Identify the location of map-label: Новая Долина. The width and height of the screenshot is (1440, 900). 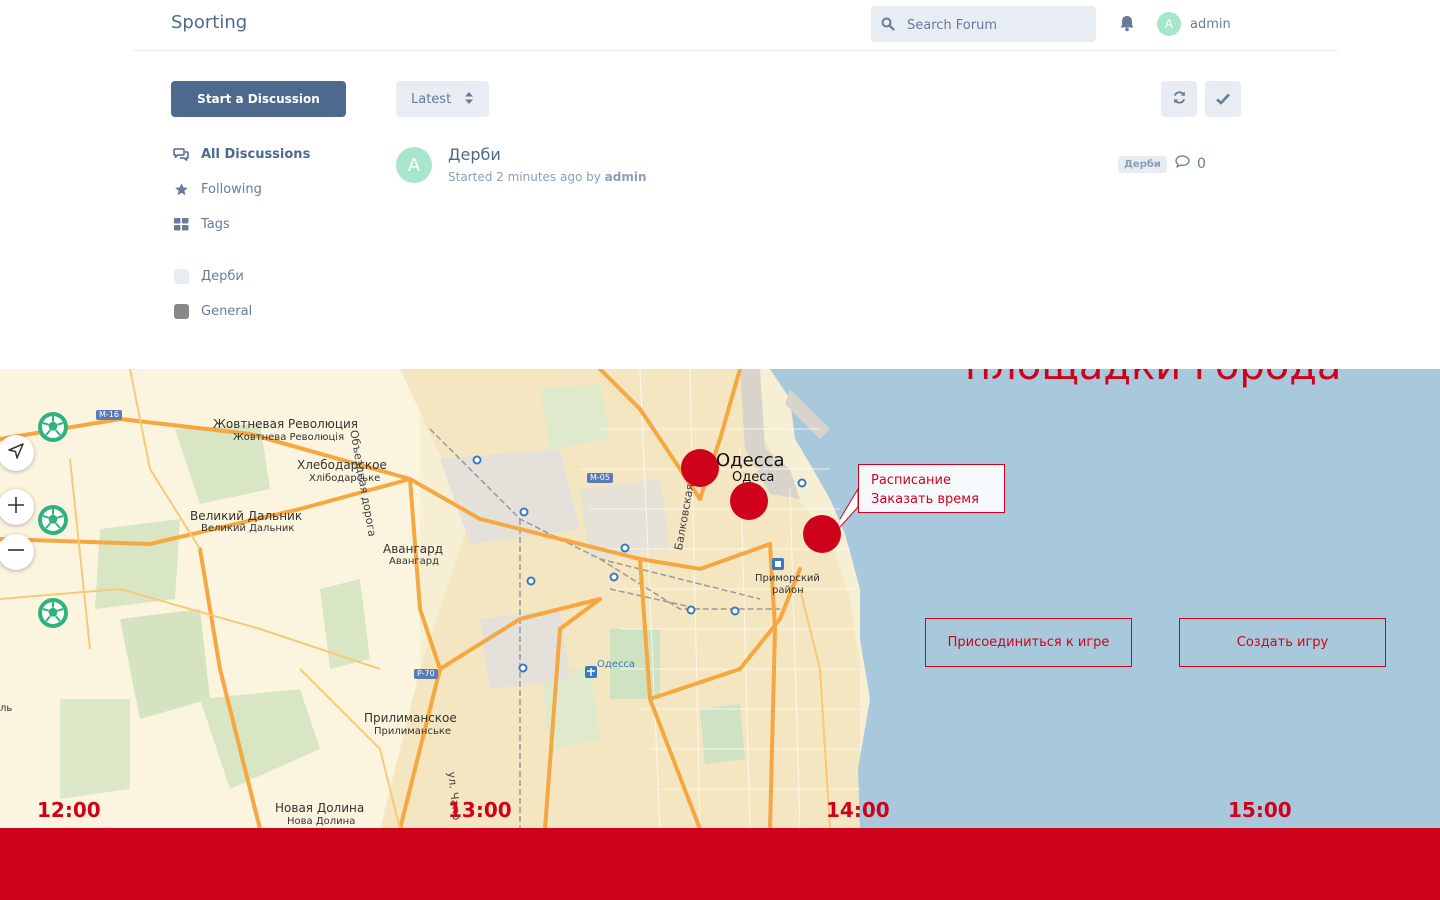
(320, 808).